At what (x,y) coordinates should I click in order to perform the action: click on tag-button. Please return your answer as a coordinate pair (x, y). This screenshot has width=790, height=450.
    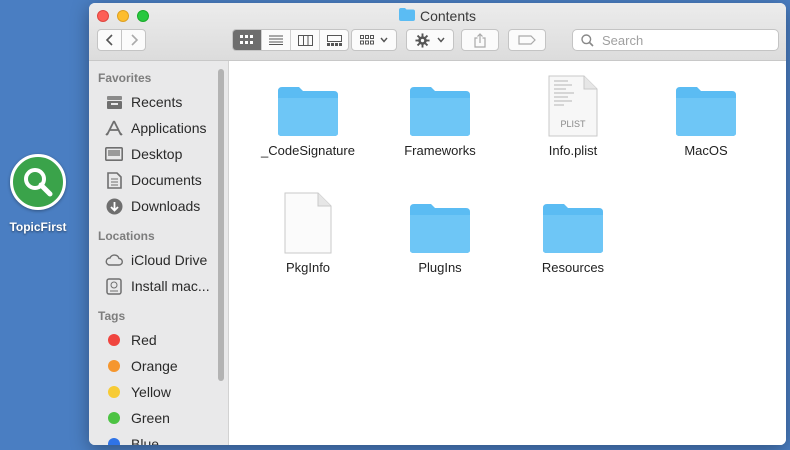
    Looking at the image, I should click on (527, 40).